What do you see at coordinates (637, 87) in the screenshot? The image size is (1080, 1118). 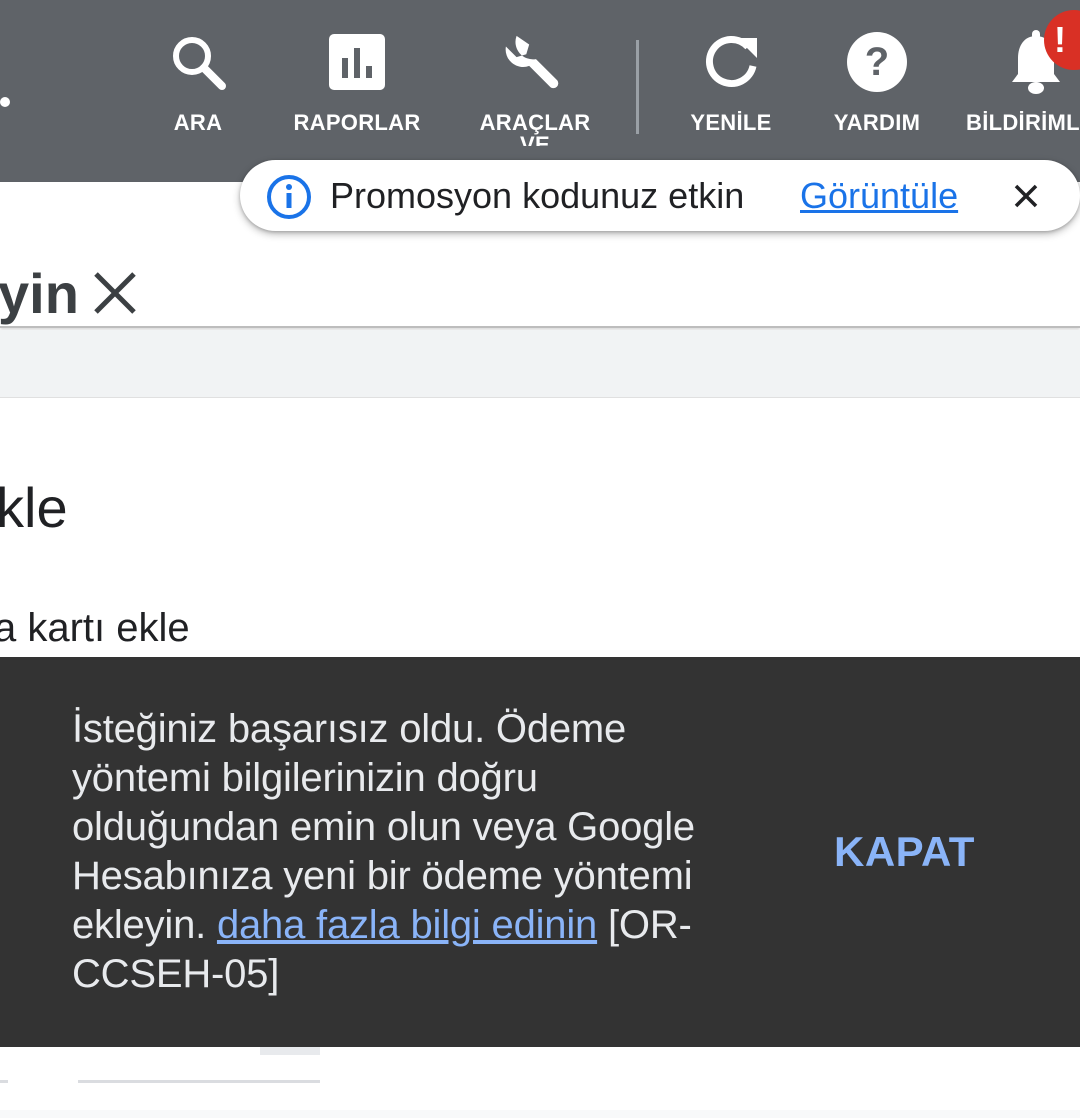 I see `toolbar-divider` at bounding box center [637, 87].